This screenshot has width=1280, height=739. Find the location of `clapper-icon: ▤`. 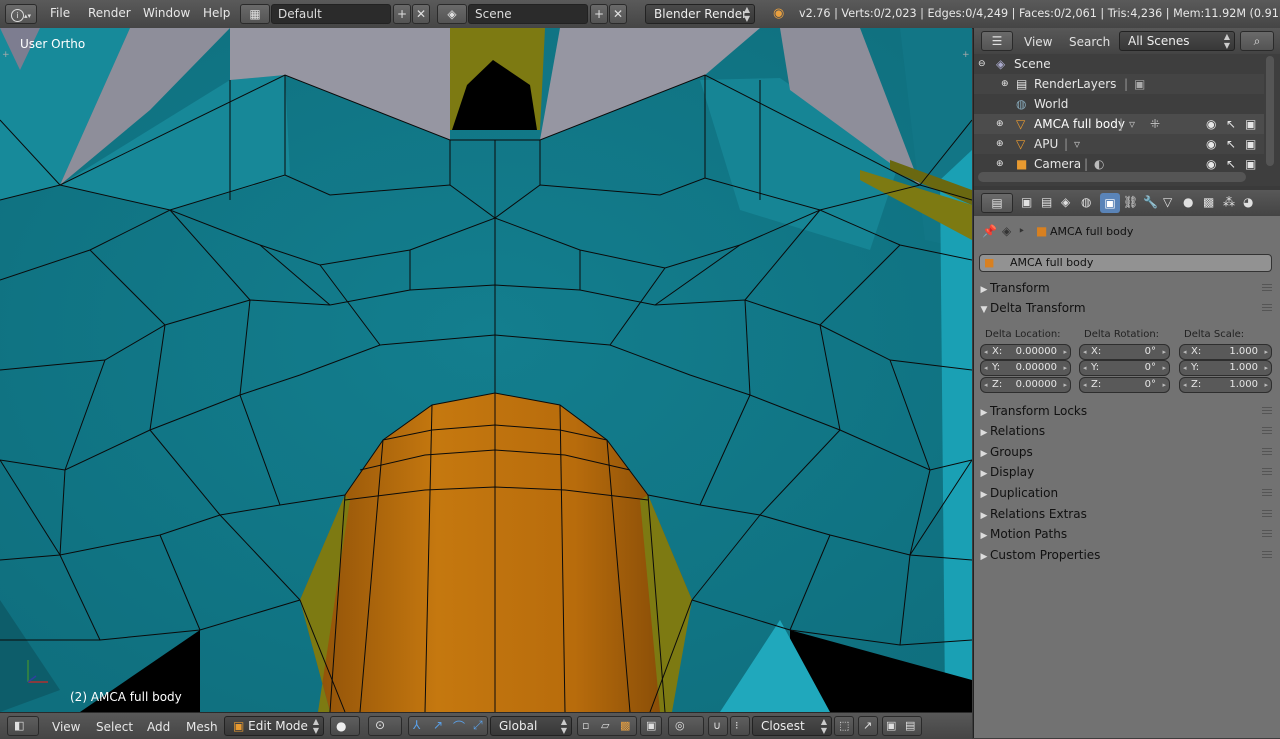

clapper-icon: ▤ is located at coordinates (910, 725).